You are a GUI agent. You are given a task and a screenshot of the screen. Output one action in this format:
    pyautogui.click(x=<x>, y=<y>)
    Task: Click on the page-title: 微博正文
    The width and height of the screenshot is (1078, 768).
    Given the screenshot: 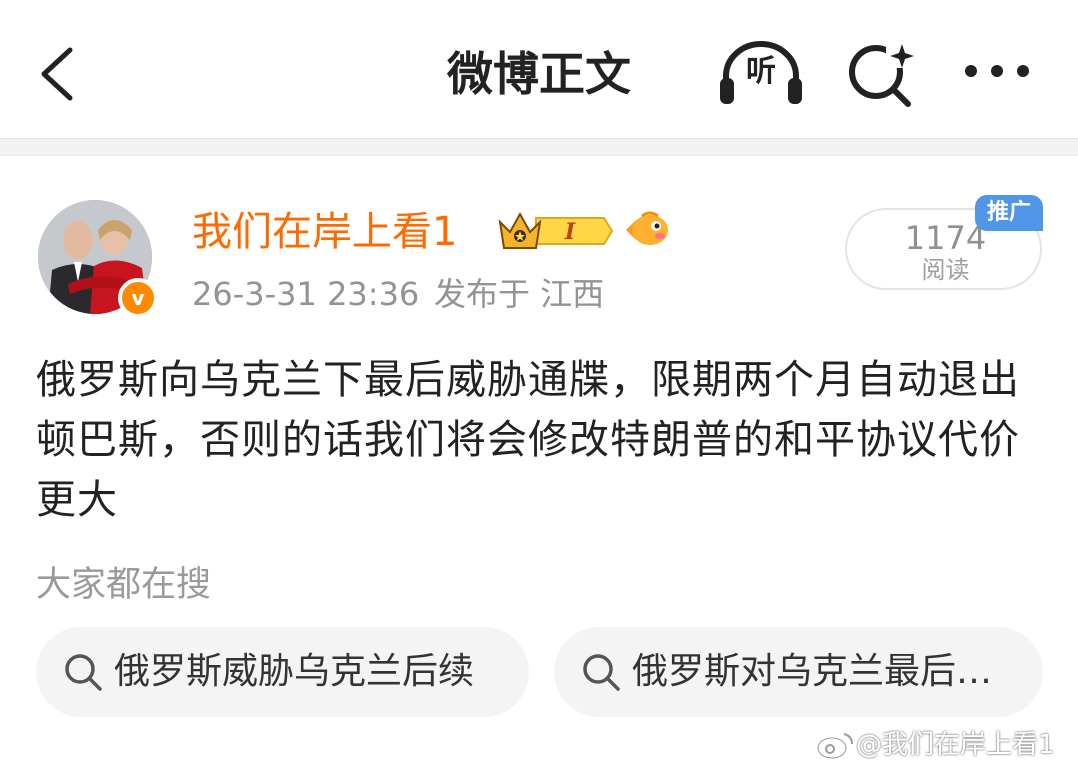 What is the action you would take?
    pyautogui.click(x=539, y=74)
    